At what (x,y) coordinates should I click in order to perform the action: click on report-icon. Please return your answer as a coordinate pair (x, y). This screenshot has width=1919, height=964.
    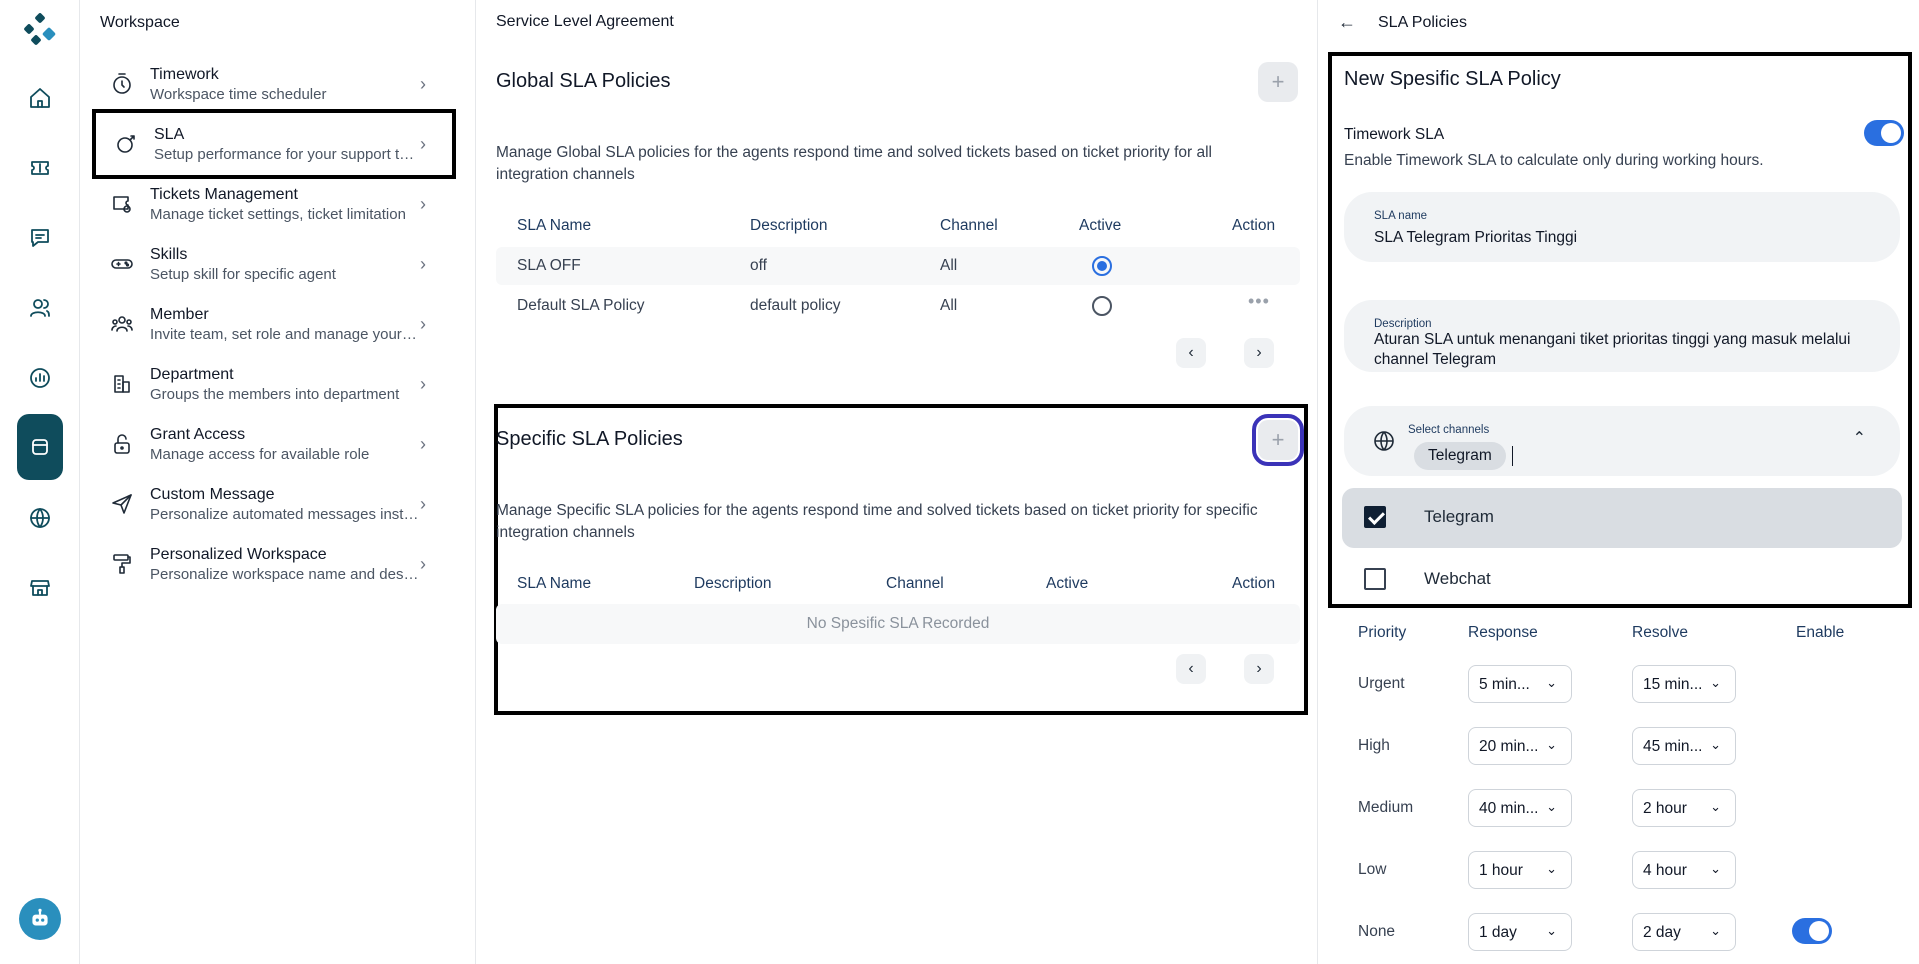
    Looking at the image, I should click on (40, 378).